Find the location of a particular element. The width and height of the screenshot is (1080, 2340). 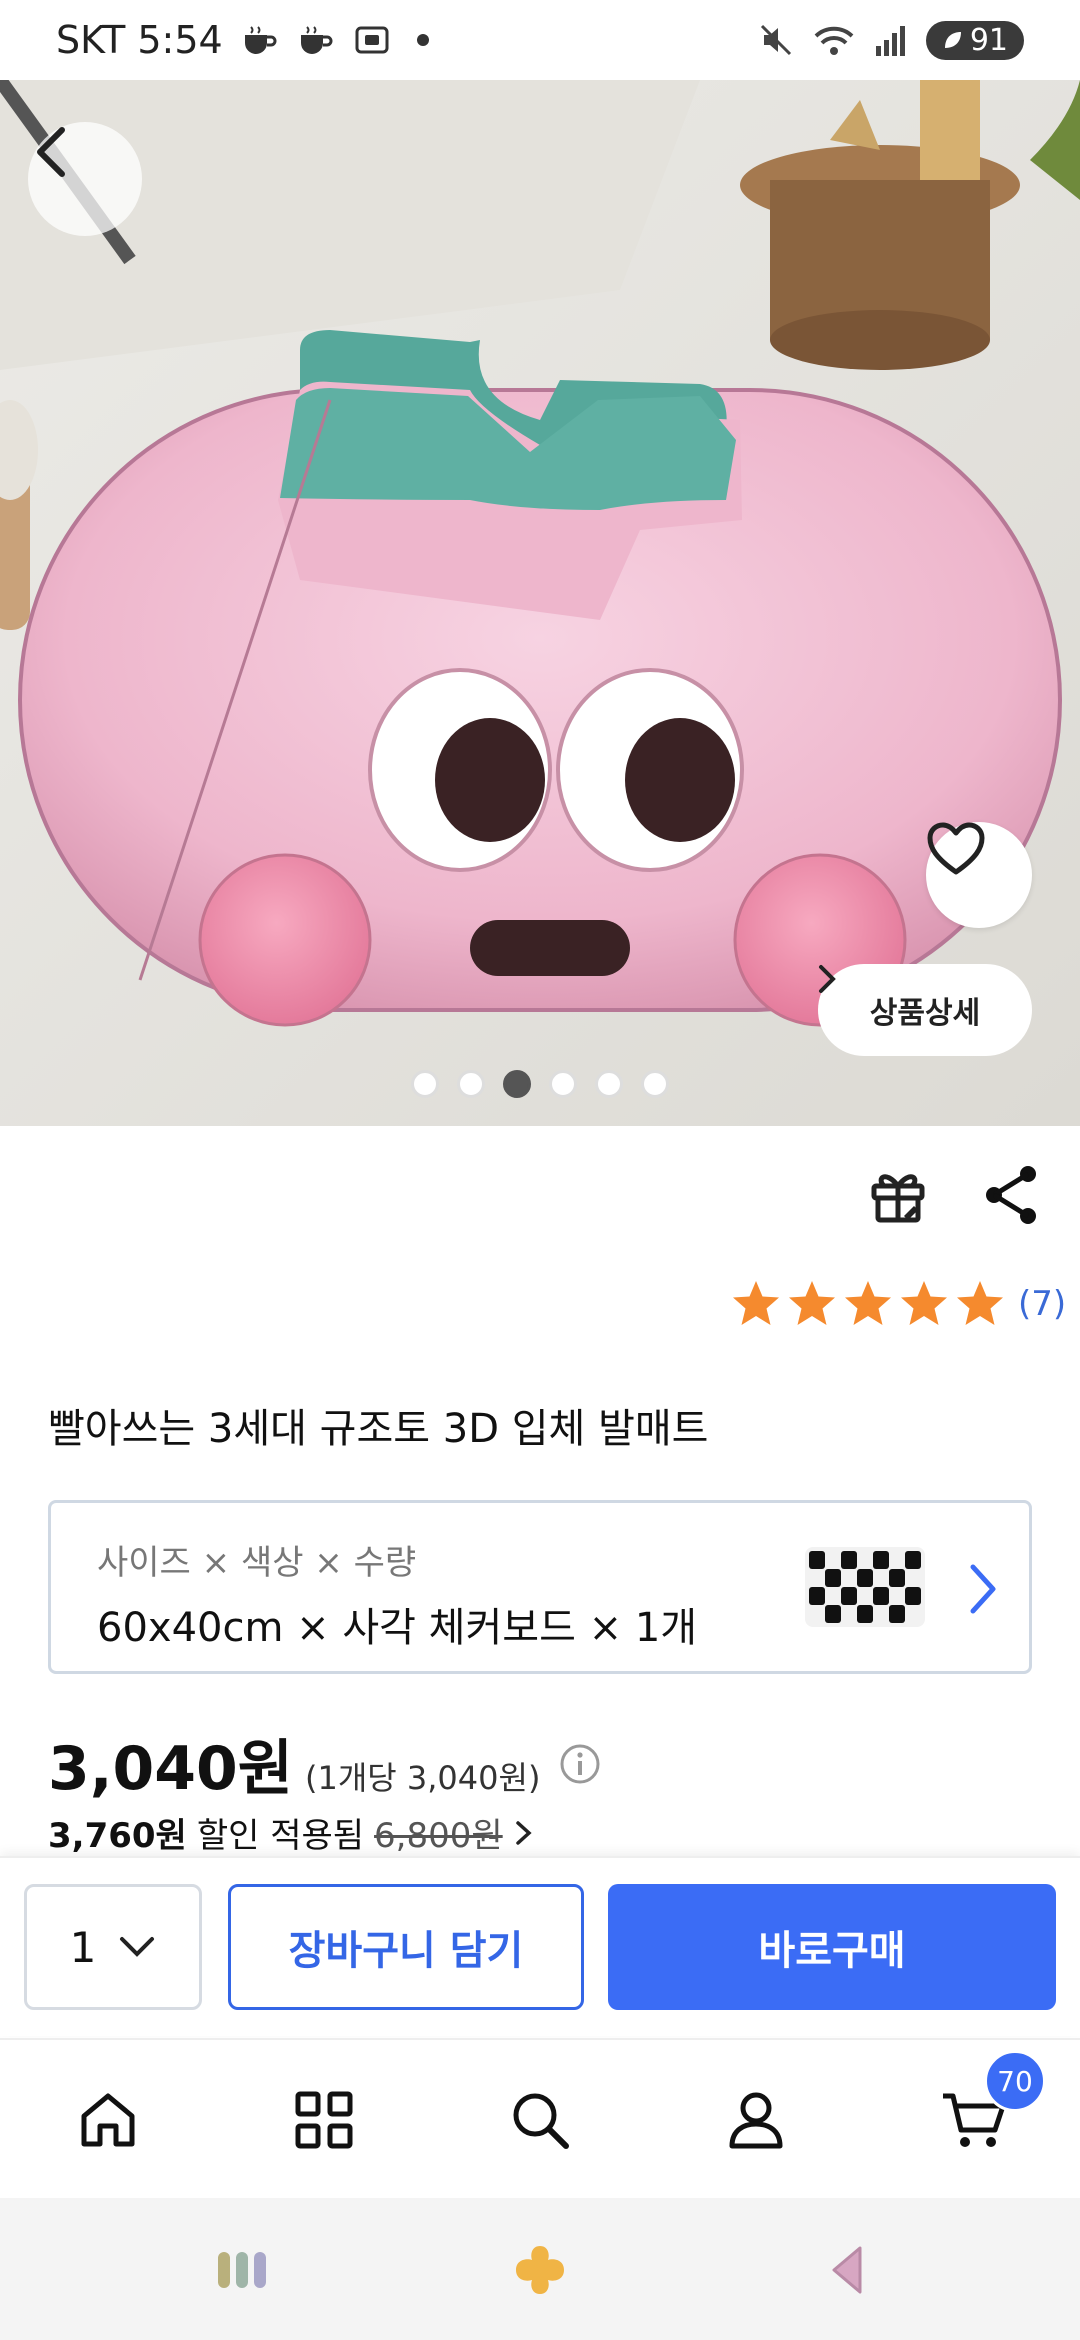

wifi-icon is located at coordinates (834, 40).